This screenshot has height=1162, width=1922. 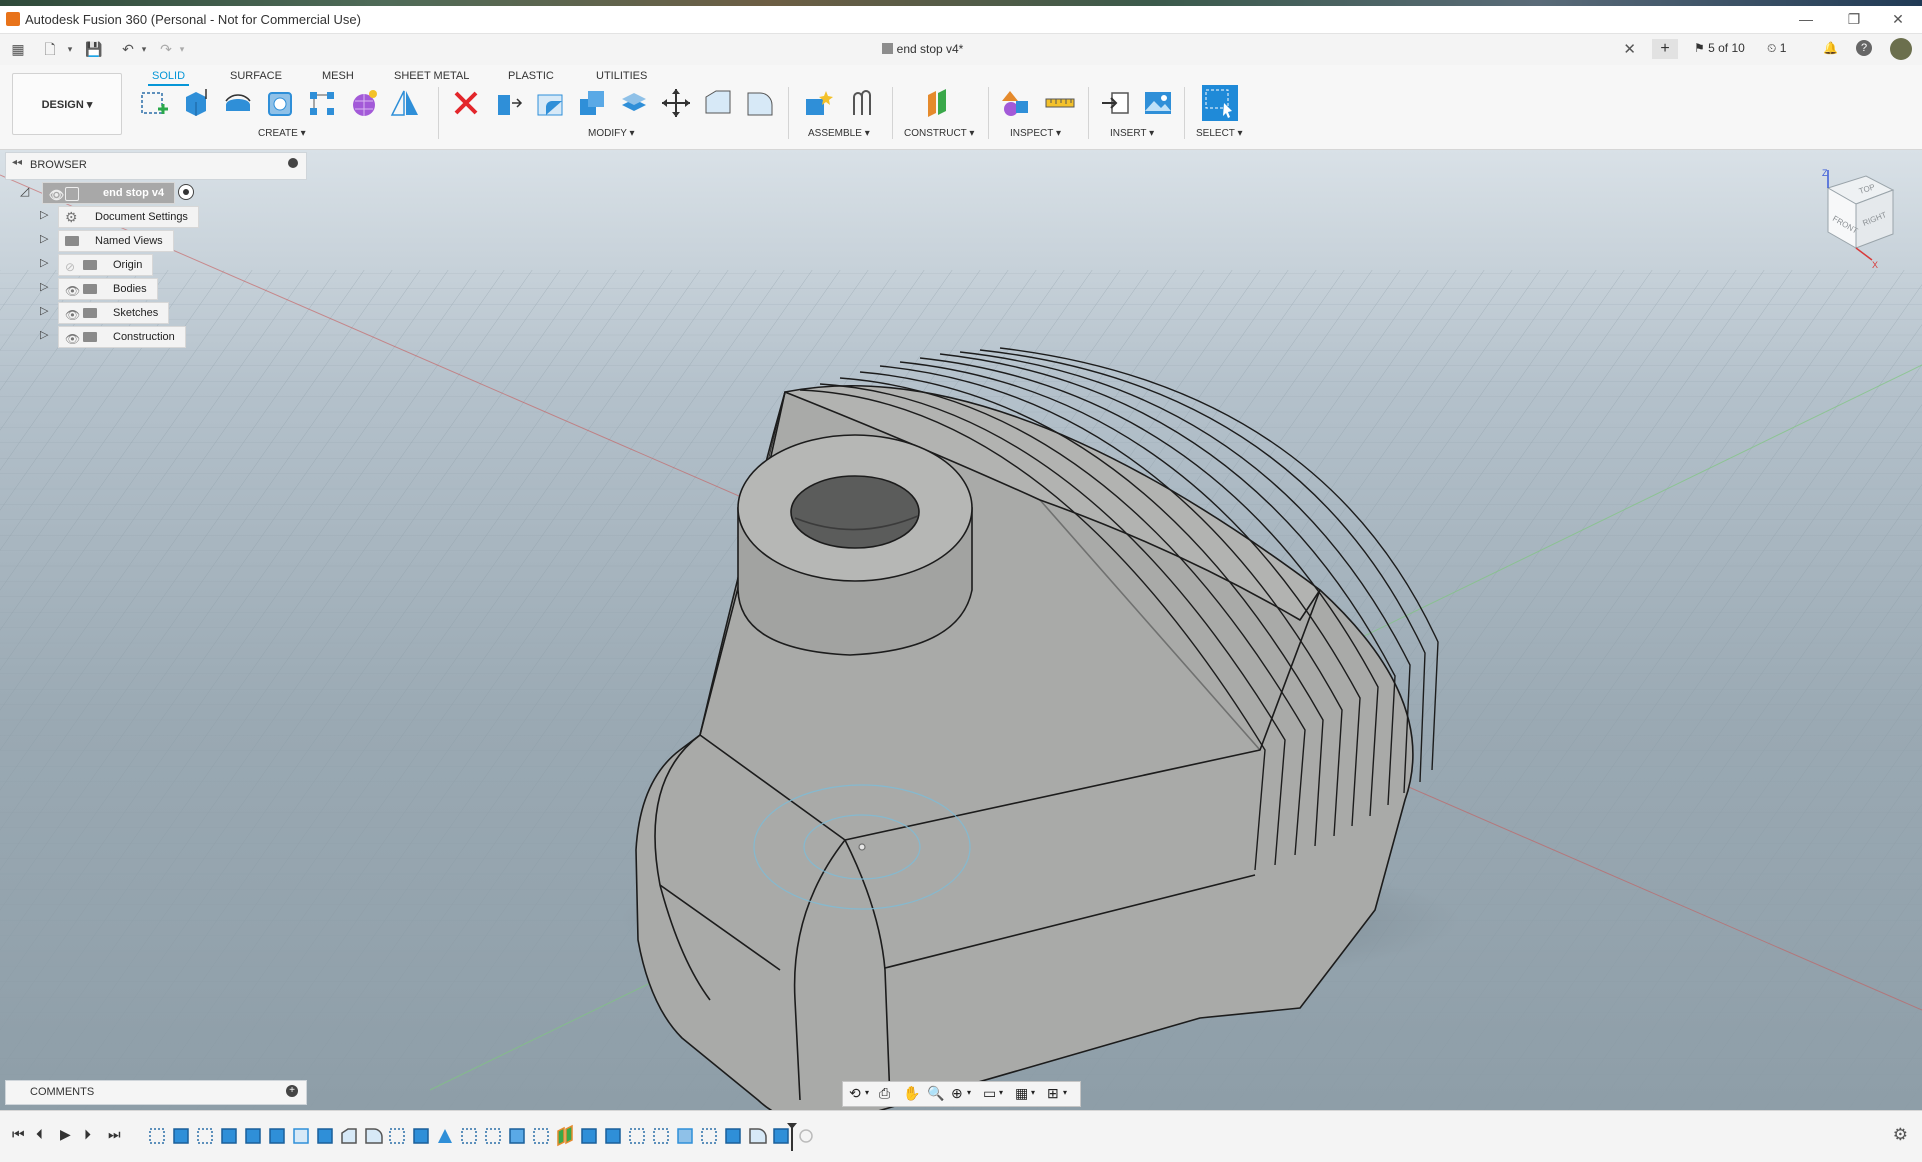 I want to click on timeline-mirror-feature, so click(x=445, y=1136).